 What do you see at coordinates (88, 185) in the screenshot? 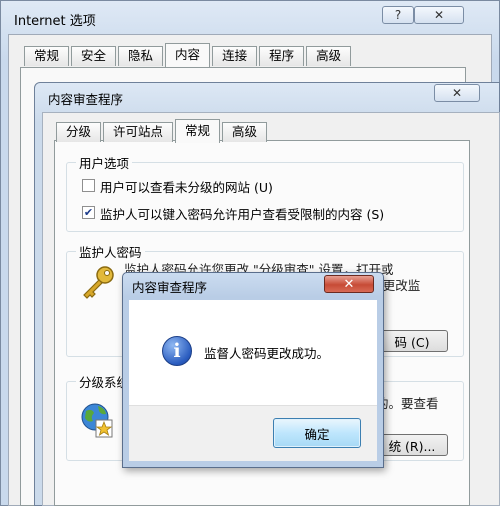
I see `unrated-sites-checkbox` at bounding box center [88, 185].